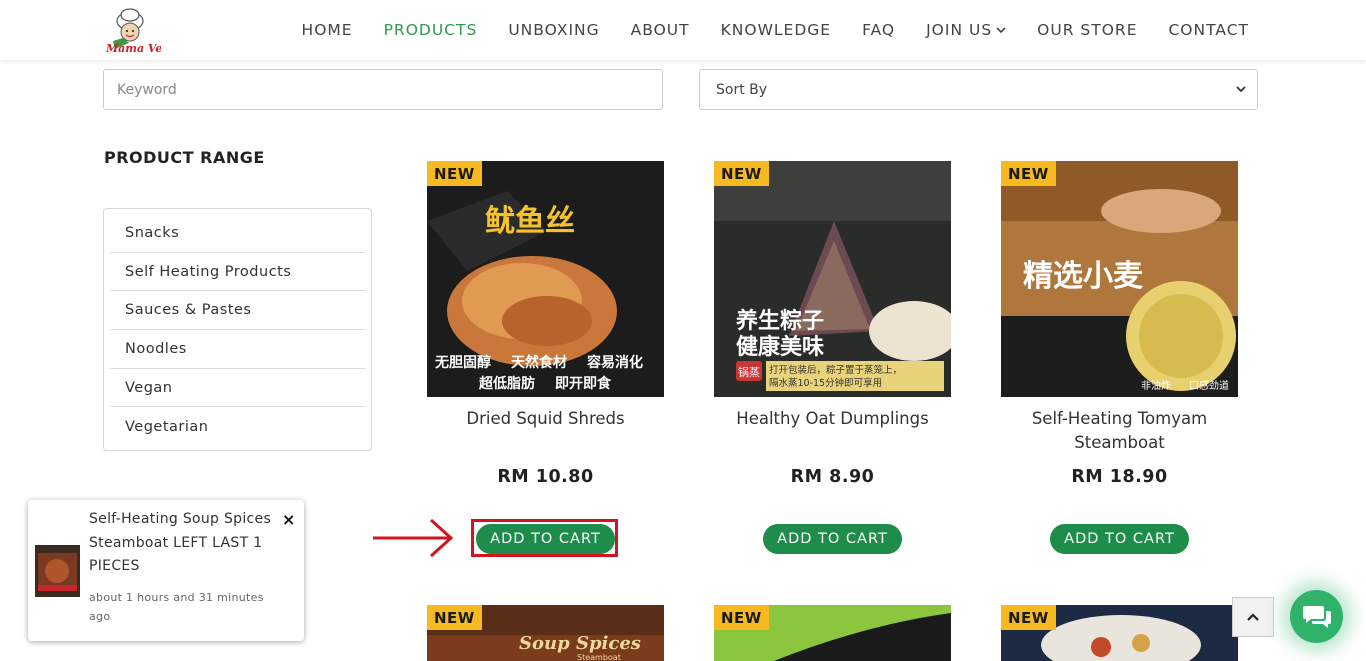  I want to click on svg-text: 隔水蒸10-15分钟即可享用, so click(825, 383).